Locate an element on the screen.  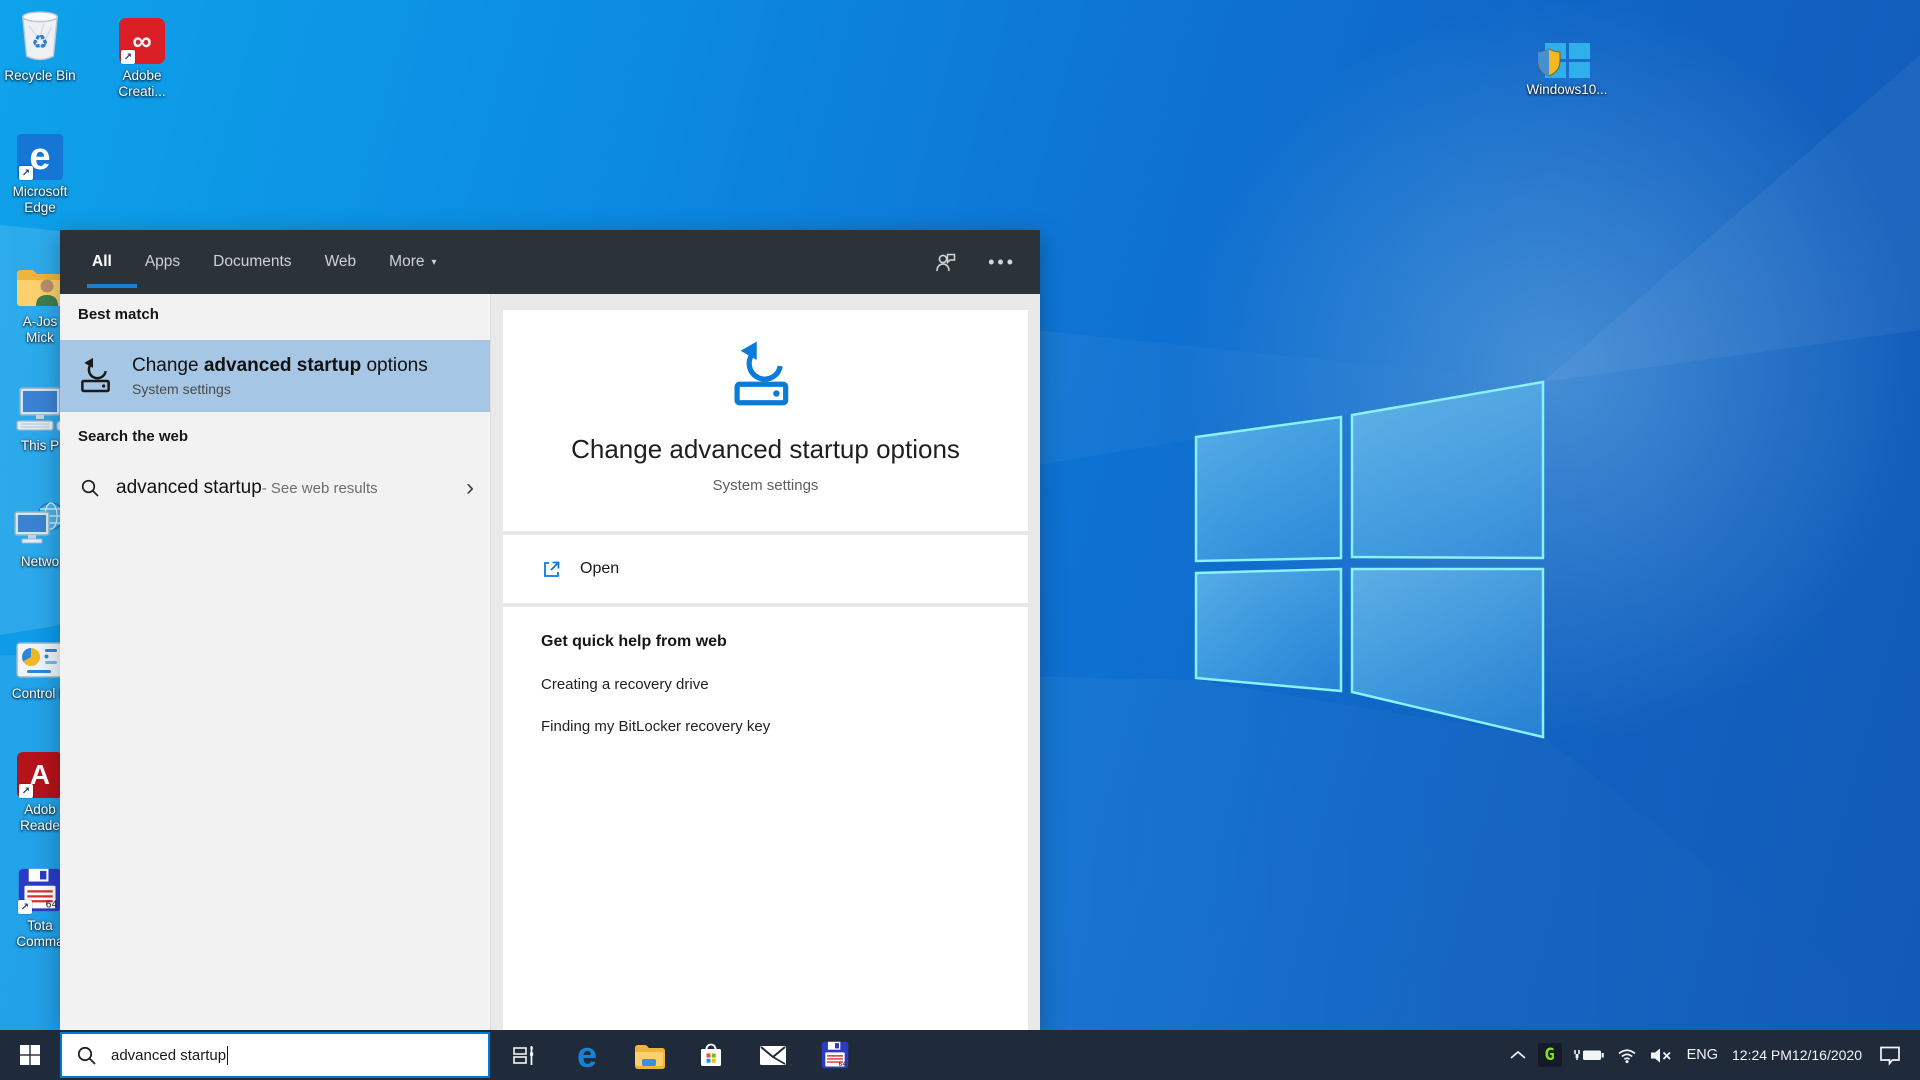
feedback-person-icon is located at coordinates (946, 262).